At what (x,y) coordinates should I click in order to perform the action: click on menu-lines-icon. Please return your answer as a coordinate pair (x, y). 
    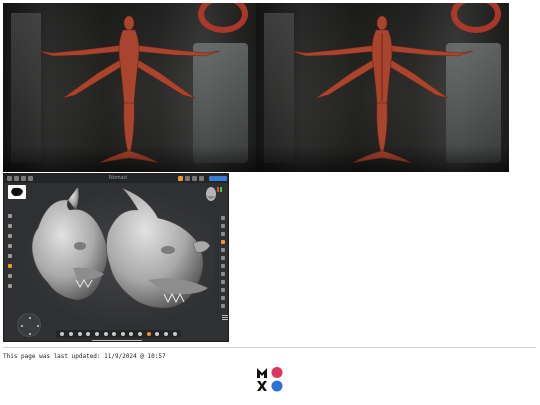
    Looking at the image, I should click on (225, 317).